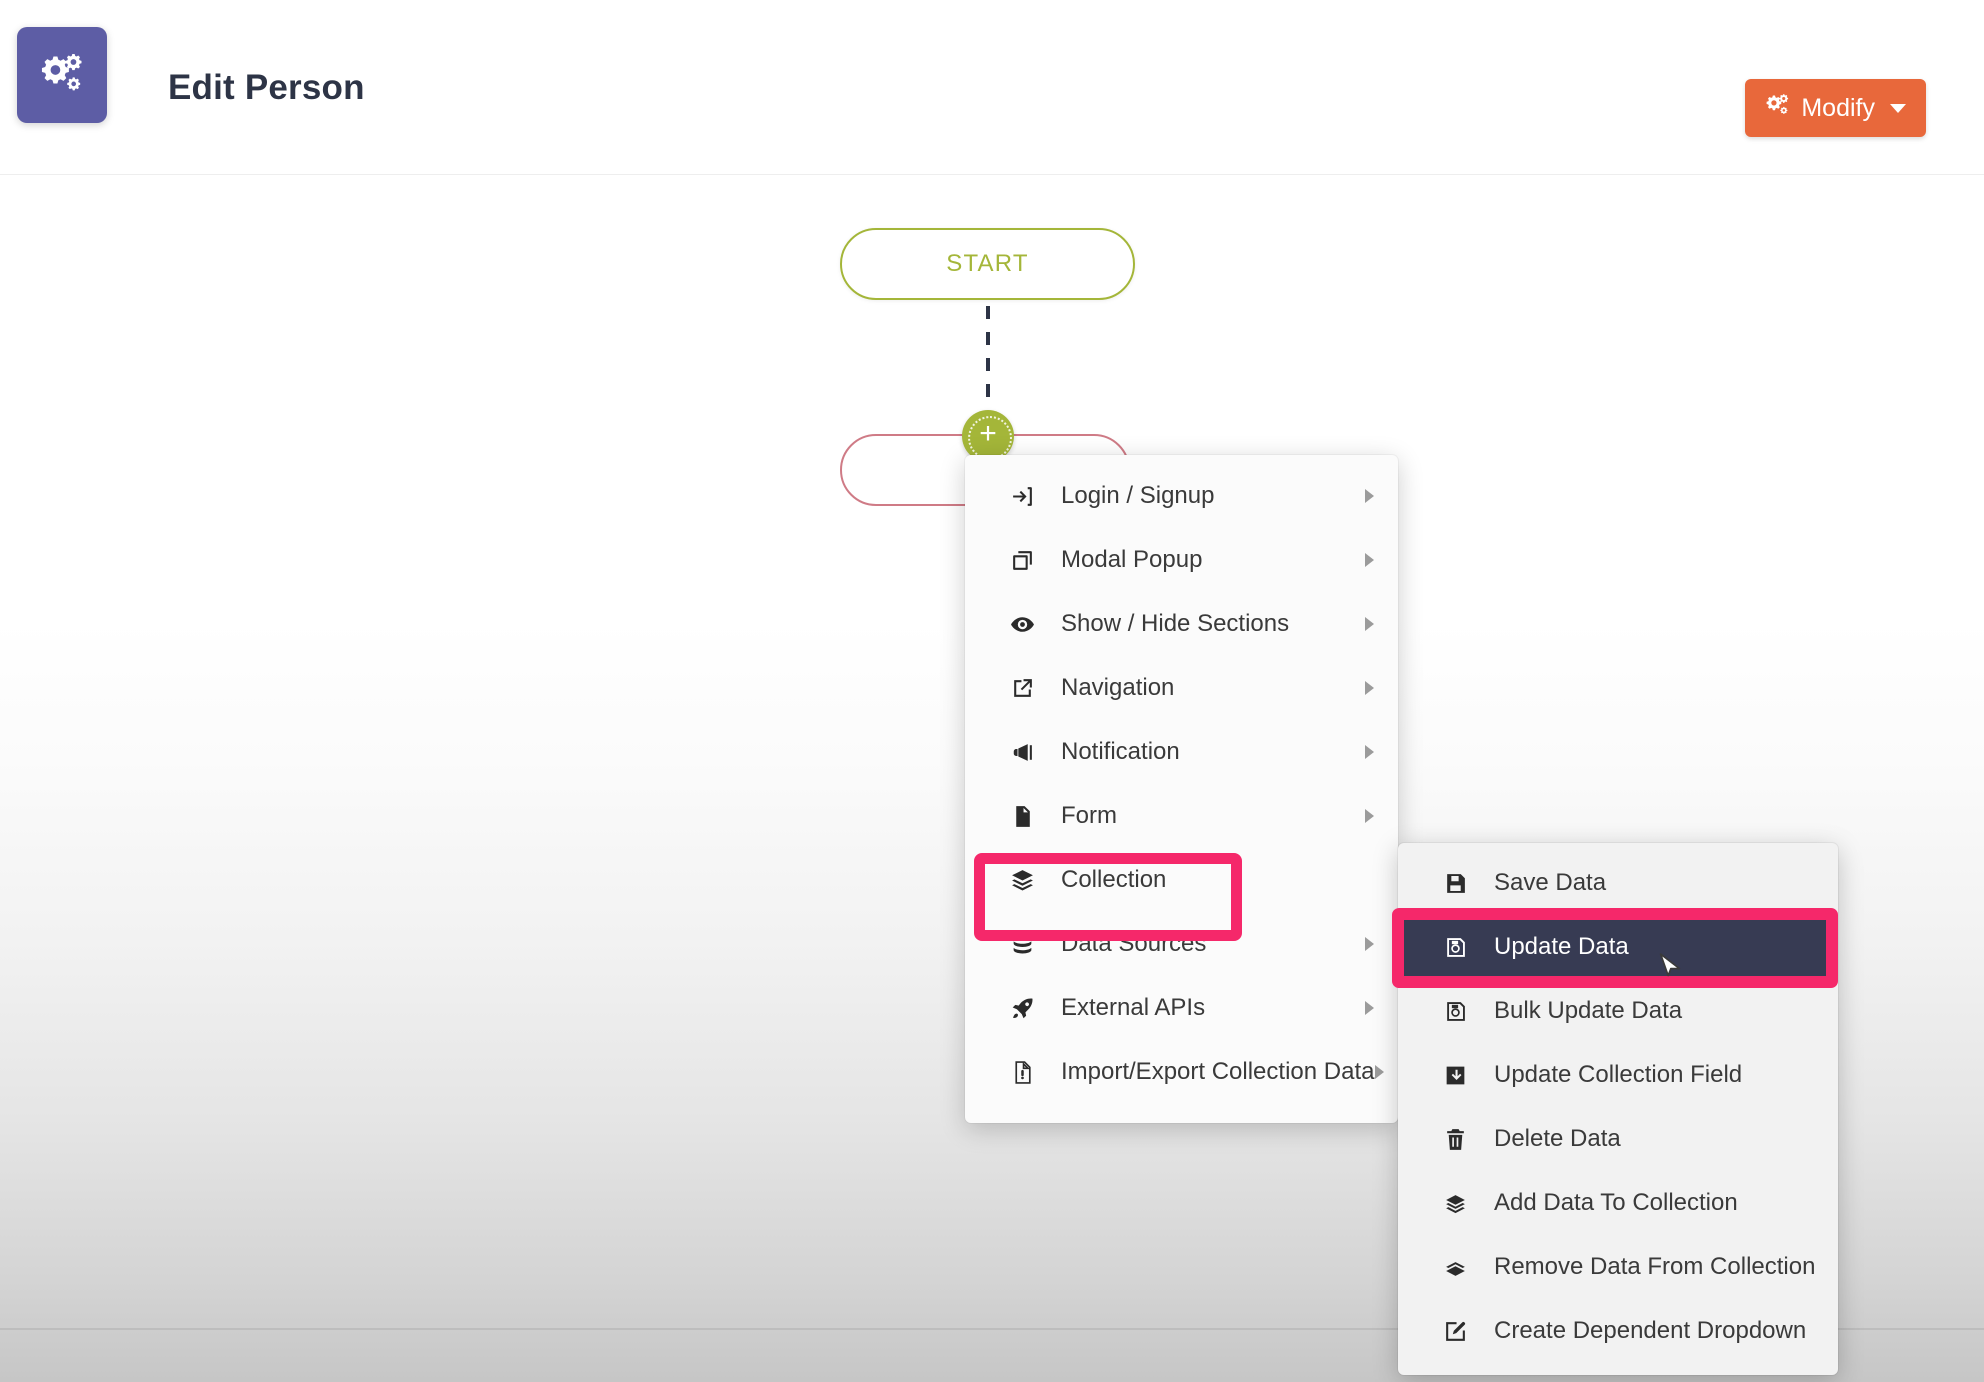 The image size is (1984, 1382). What do you see at coordinates (1561, 946) in the screenshot?
I see `submenu-item-label: Update Data` at bounding box center [1561, 946].